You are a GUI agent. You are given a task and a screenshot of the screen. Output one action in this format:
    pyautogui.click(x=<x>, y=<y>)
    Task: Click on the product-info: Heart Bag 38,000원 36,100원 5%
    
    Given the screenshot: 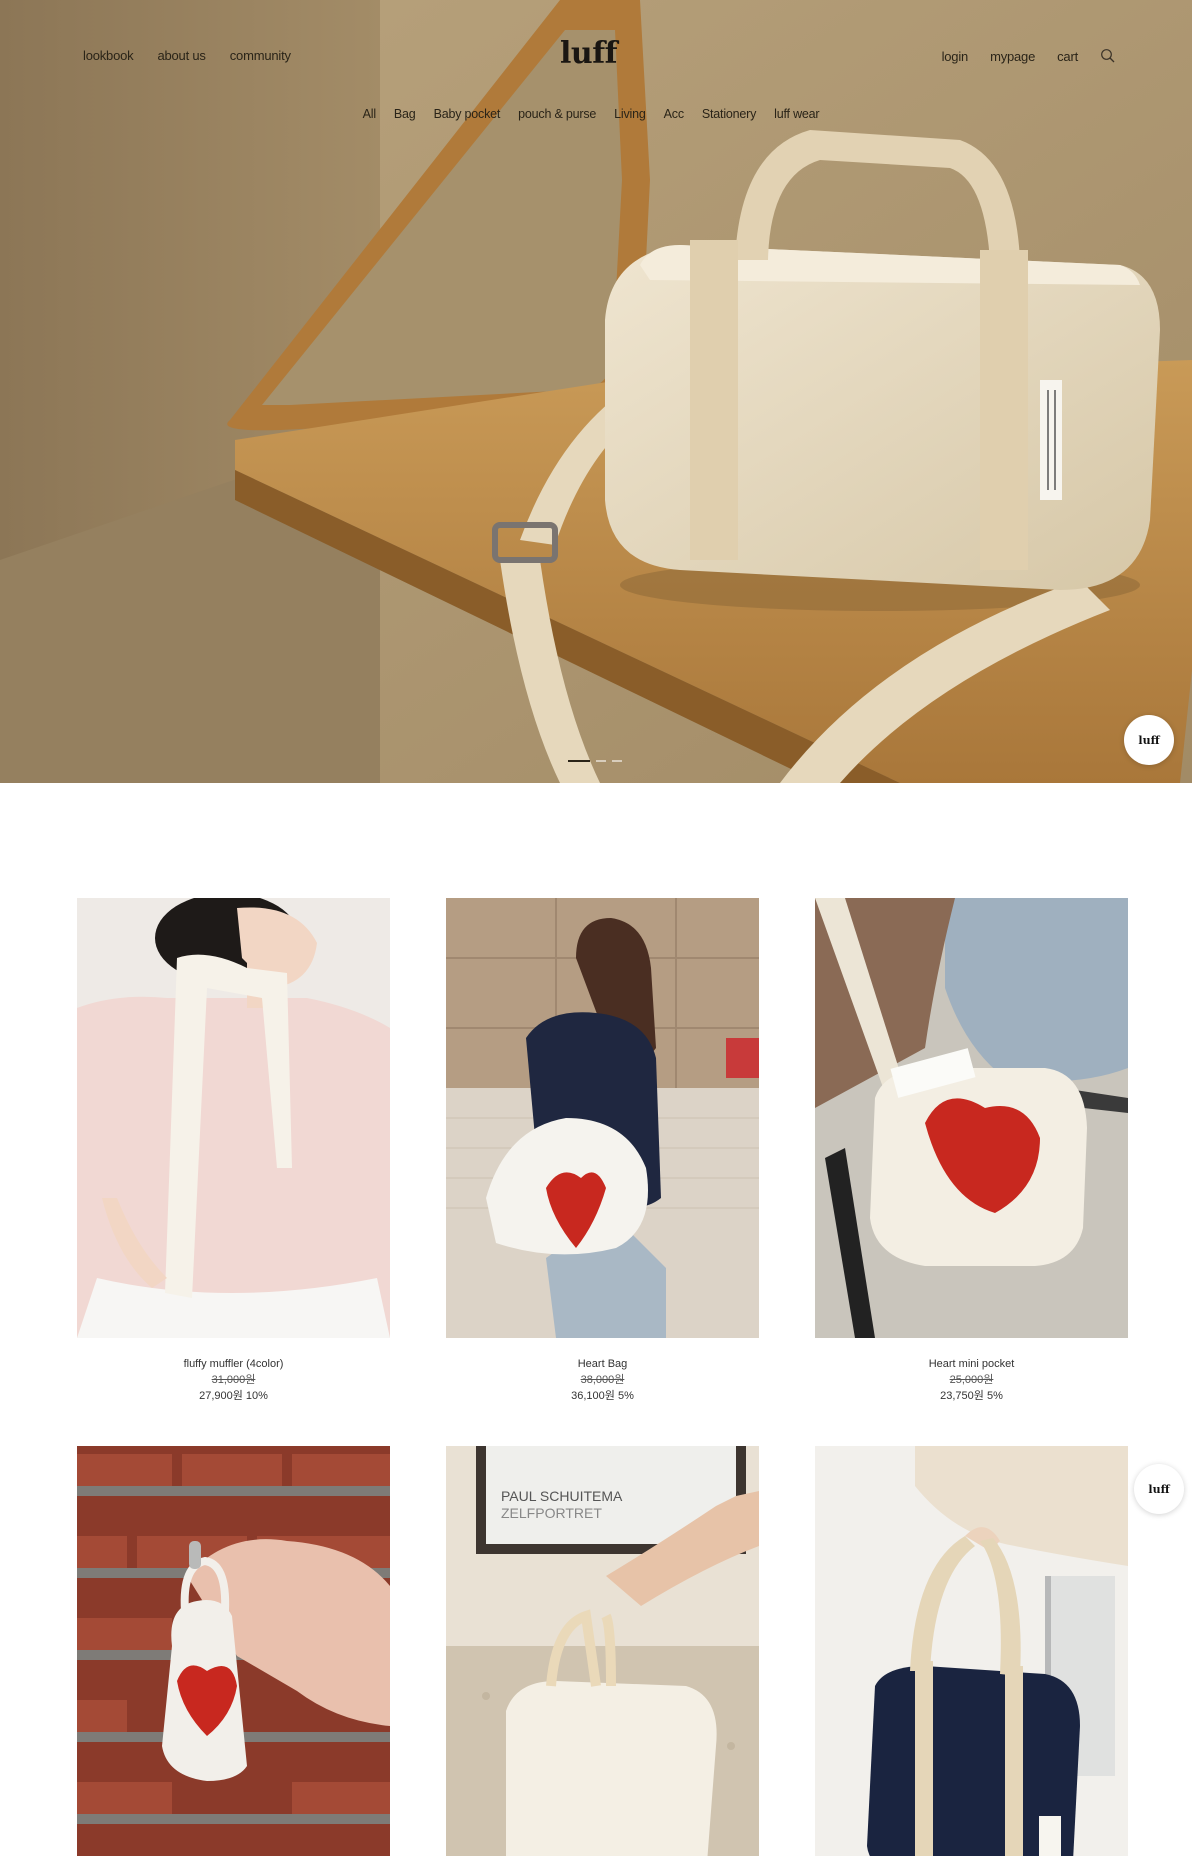 What is the action you would take?
    pyautogui.click(x=602, y=1380)
    